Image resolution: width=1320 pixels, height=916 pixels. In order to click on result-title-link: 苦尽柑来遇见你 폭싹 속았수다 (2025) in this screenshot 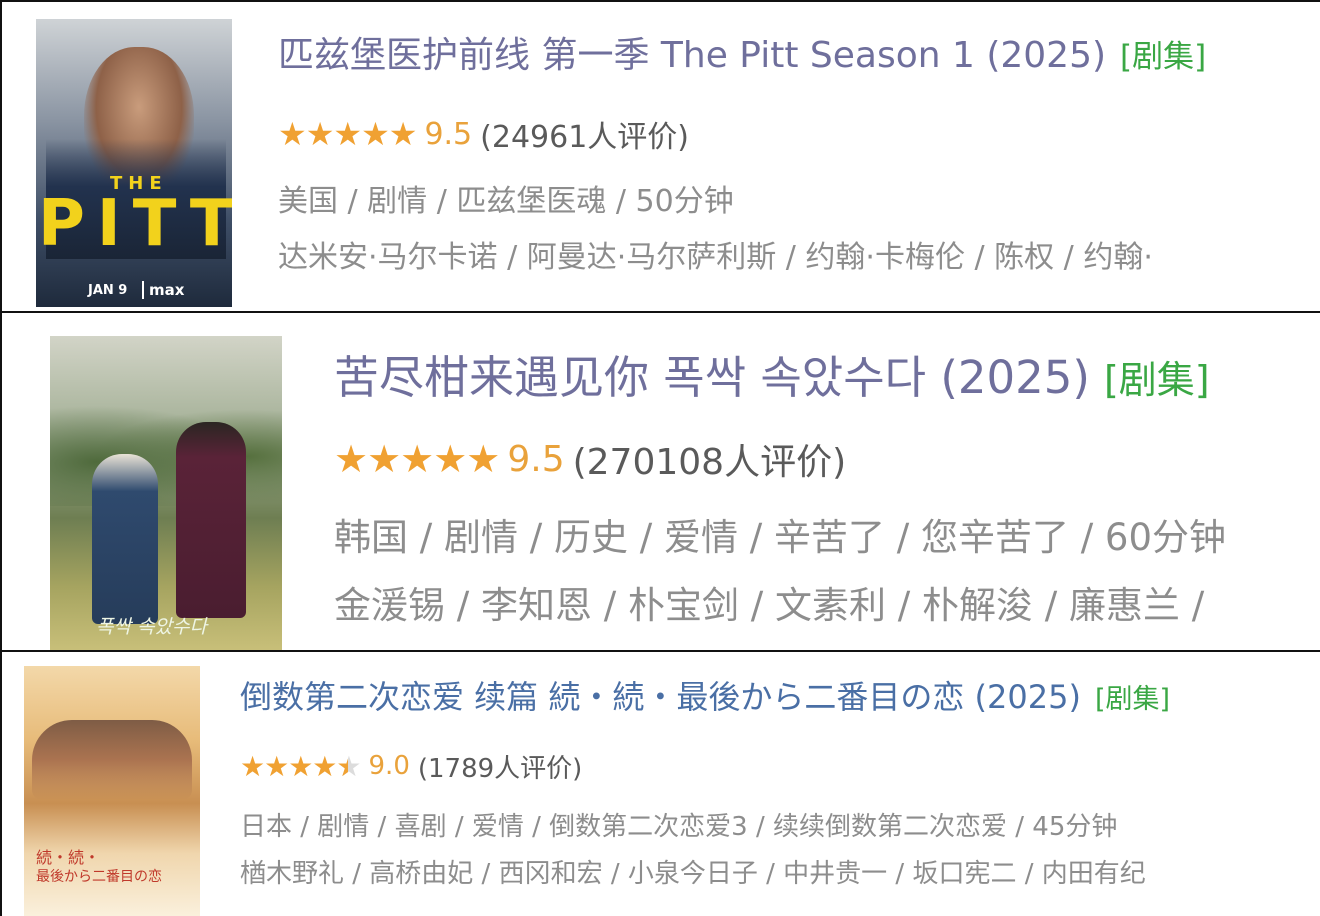, I will do `click(712, 373)`.